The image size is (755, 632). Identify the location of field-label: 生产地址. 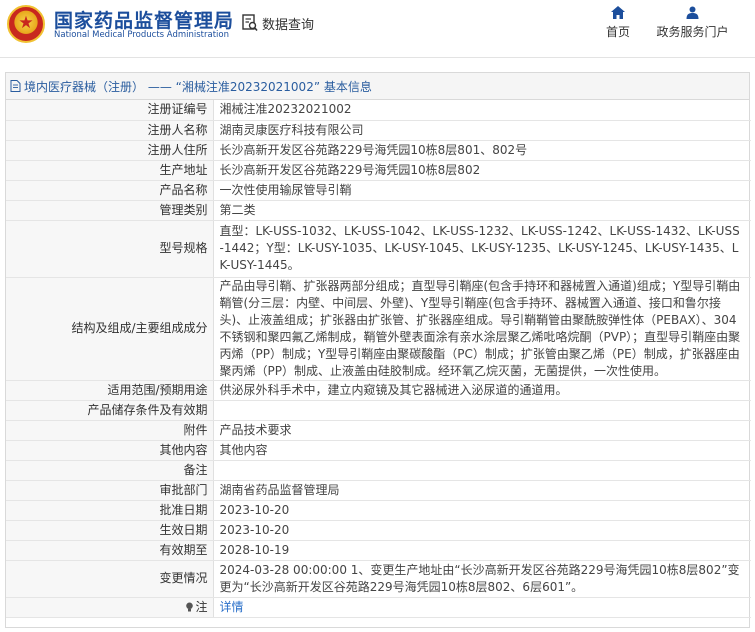
(110, 170).